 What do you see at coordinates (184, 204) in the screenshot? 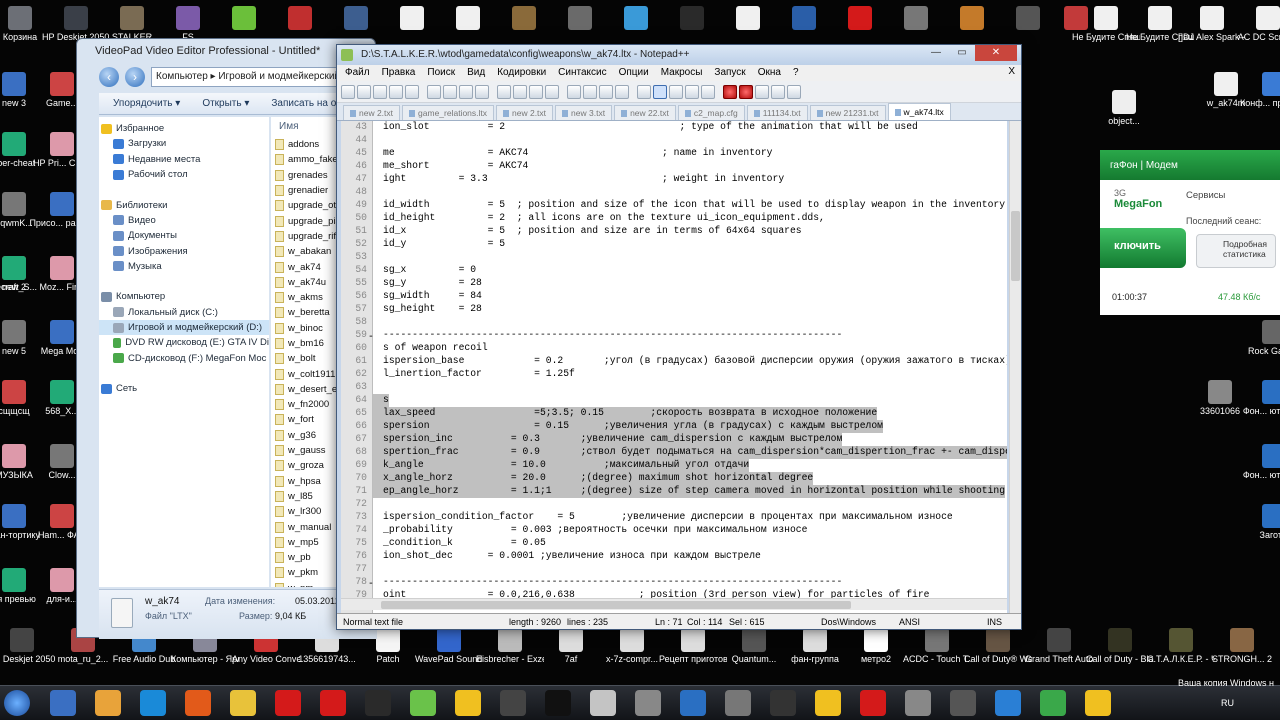
I see `nav-item: Библиотеки` at bounding box center [184, 204].